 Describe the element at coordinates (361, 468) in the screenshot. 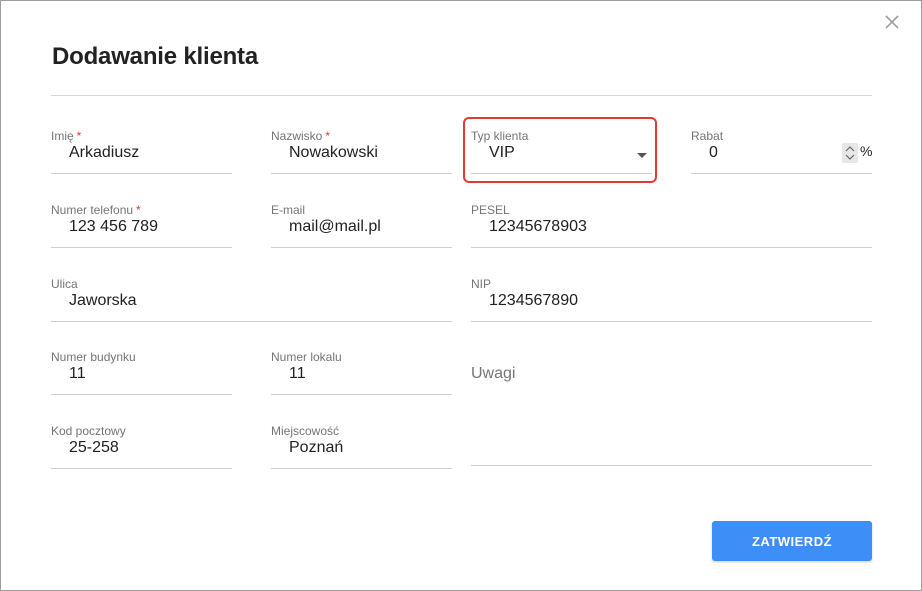

I see `city-underline` at that location.